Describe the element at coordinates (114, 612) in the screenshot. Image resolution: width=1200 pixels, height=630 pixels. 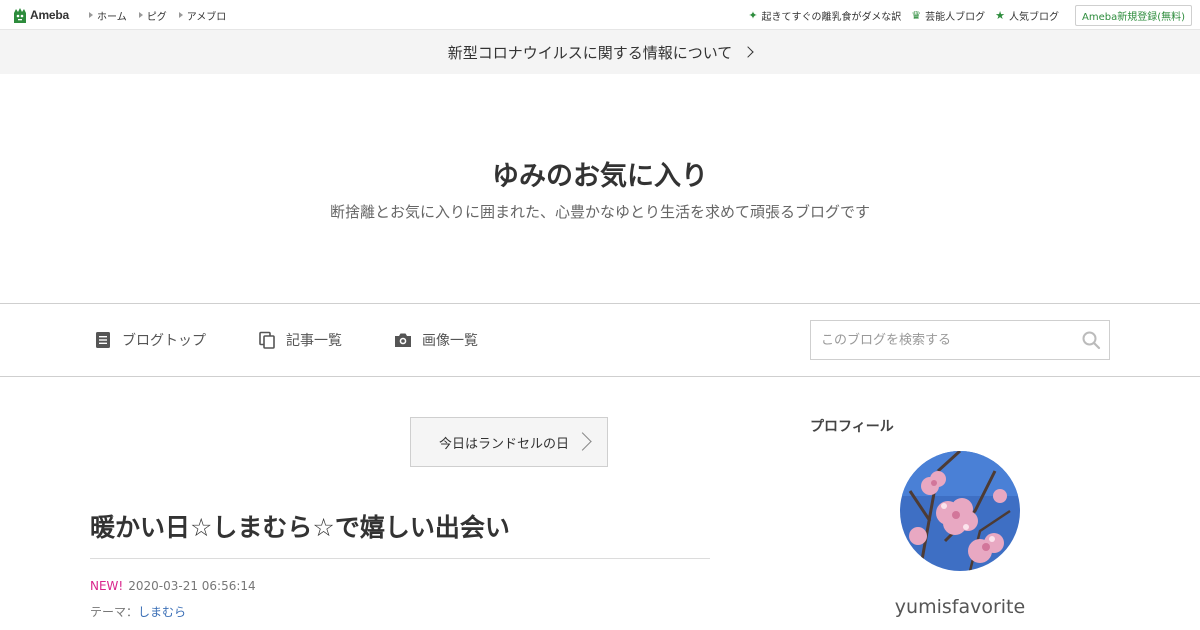
I see `post-theme-label: テーマ：` at that location.